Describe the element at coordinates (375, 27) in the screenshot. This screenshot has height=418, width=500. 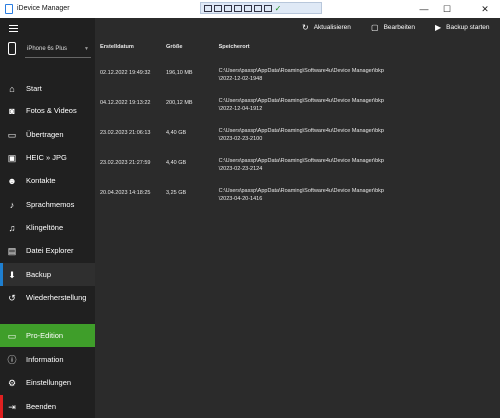
I see `edit-icon: ▢` at that location.